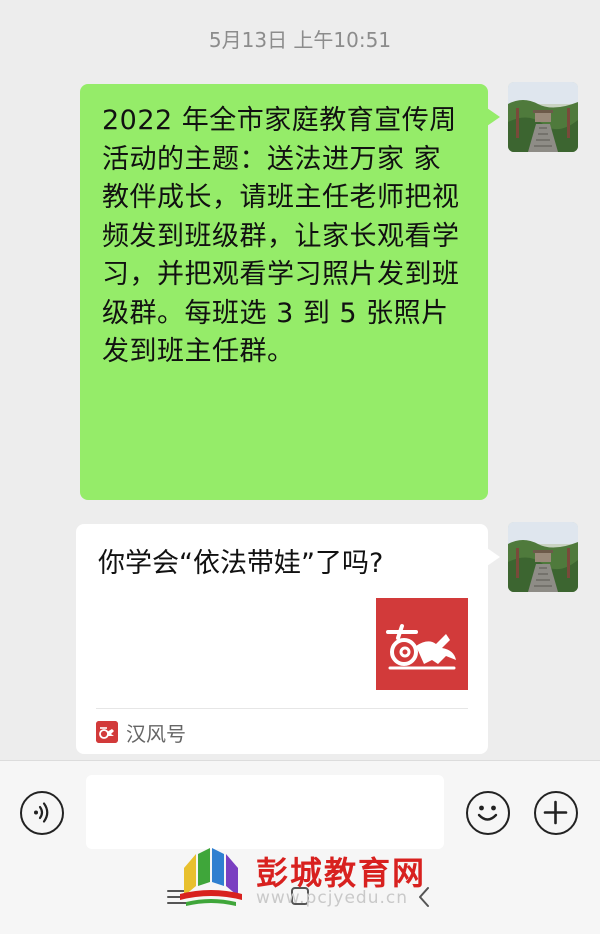  What do you see at coordinates (156, 733) in the screenshot?
I see `link-card-source-name: 汉风号` at bounding box center [156, 733].